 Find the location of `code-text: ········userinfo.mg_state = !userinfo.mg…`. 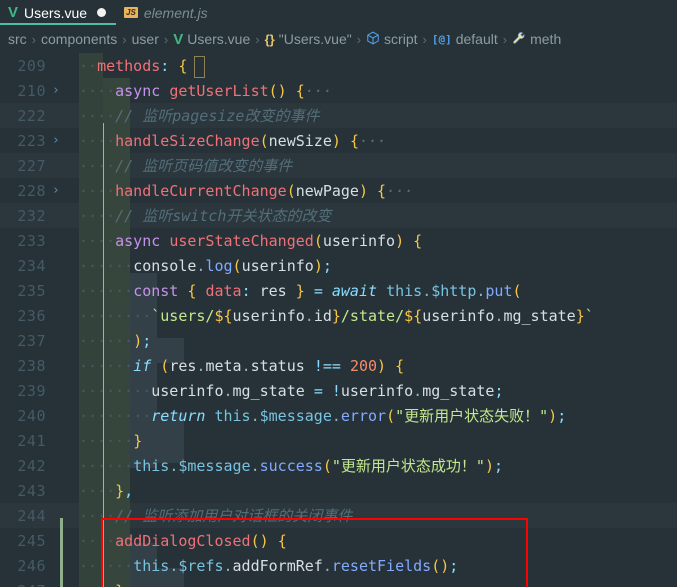

code-text: ········userinfo.mg_state = !userinfo.mg… is located at coordinates (291, 390).